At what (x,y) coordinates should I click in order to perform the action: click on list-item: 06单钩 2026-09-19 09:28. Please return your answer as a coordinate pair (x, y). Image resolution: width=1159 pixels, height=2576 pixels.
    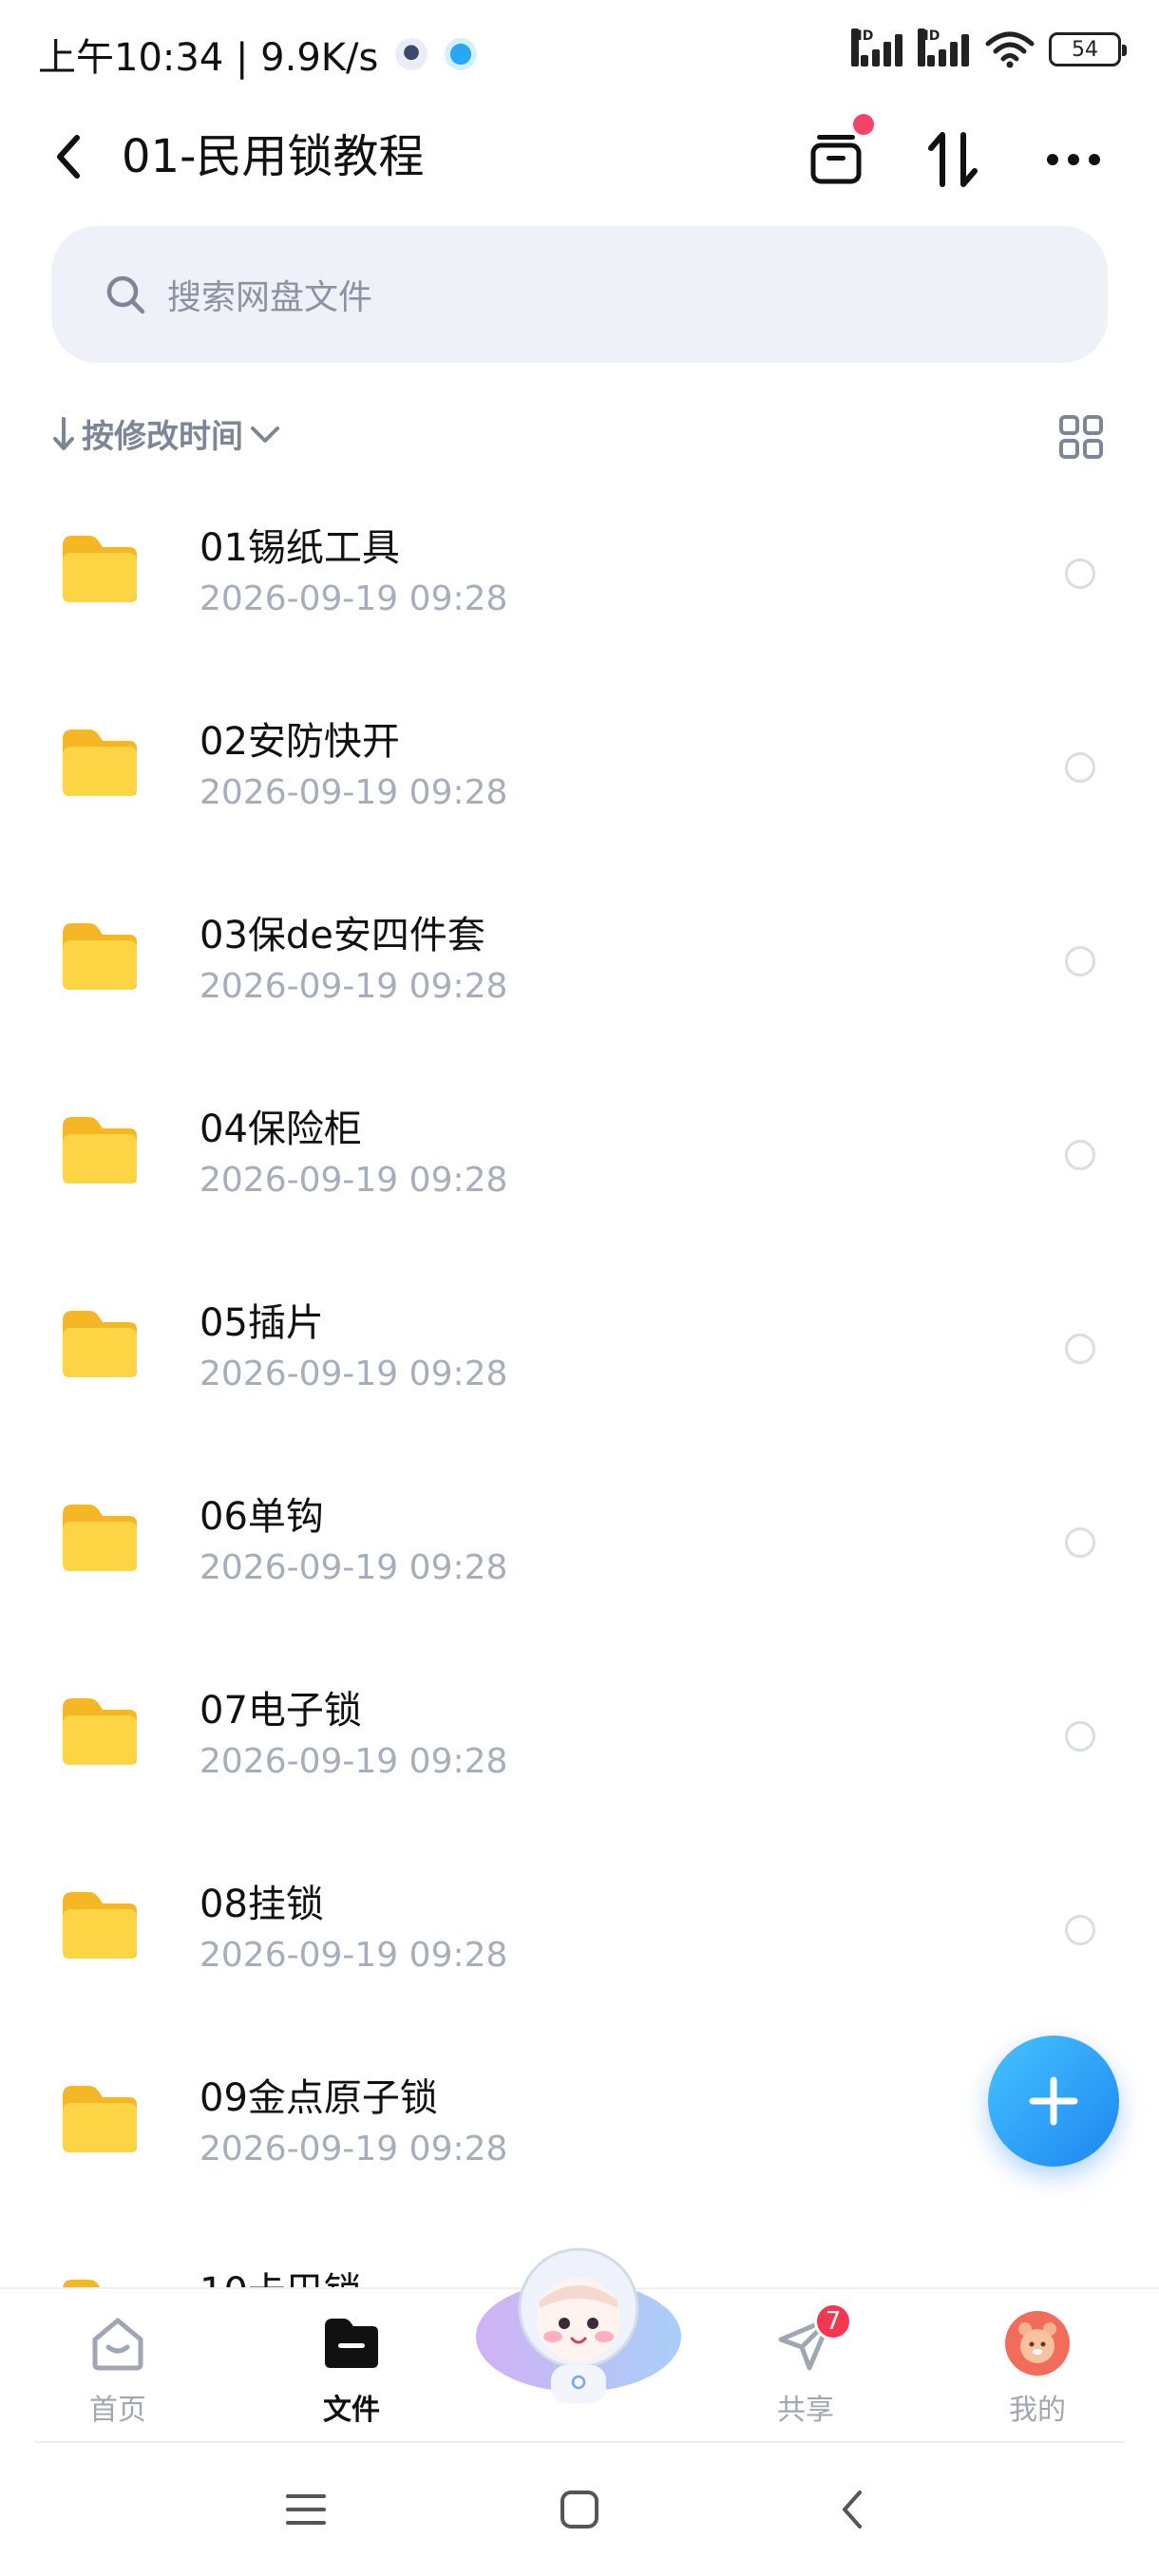
    Looking at the image, I should click on (579, 1541).